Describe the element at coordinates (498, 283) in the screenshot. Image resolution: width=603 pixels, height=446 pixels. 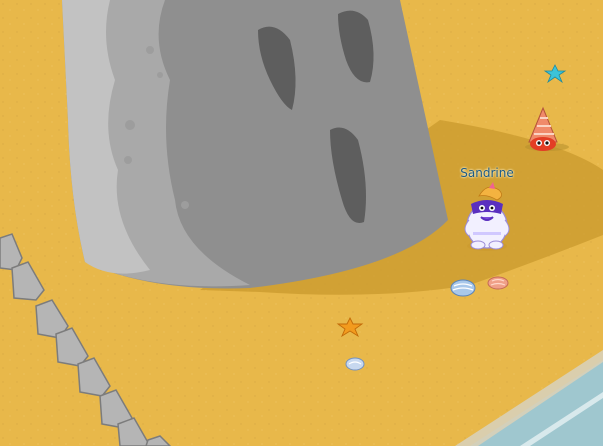
I see `pink-shell-icon` at that location.